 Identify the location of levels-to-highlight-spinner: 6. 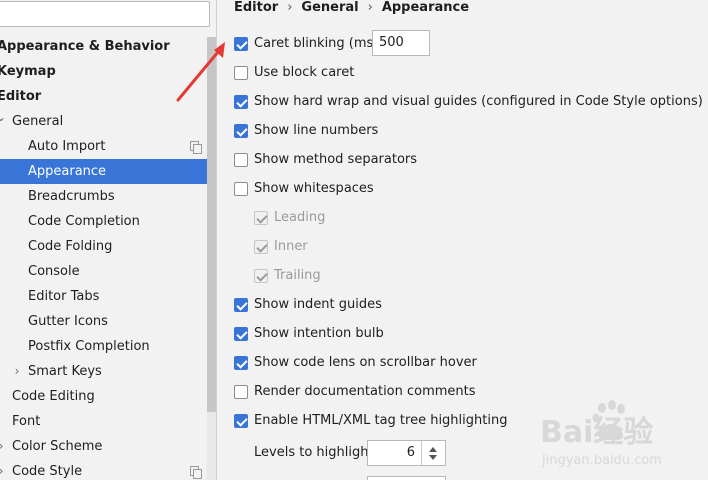
(406, 453).